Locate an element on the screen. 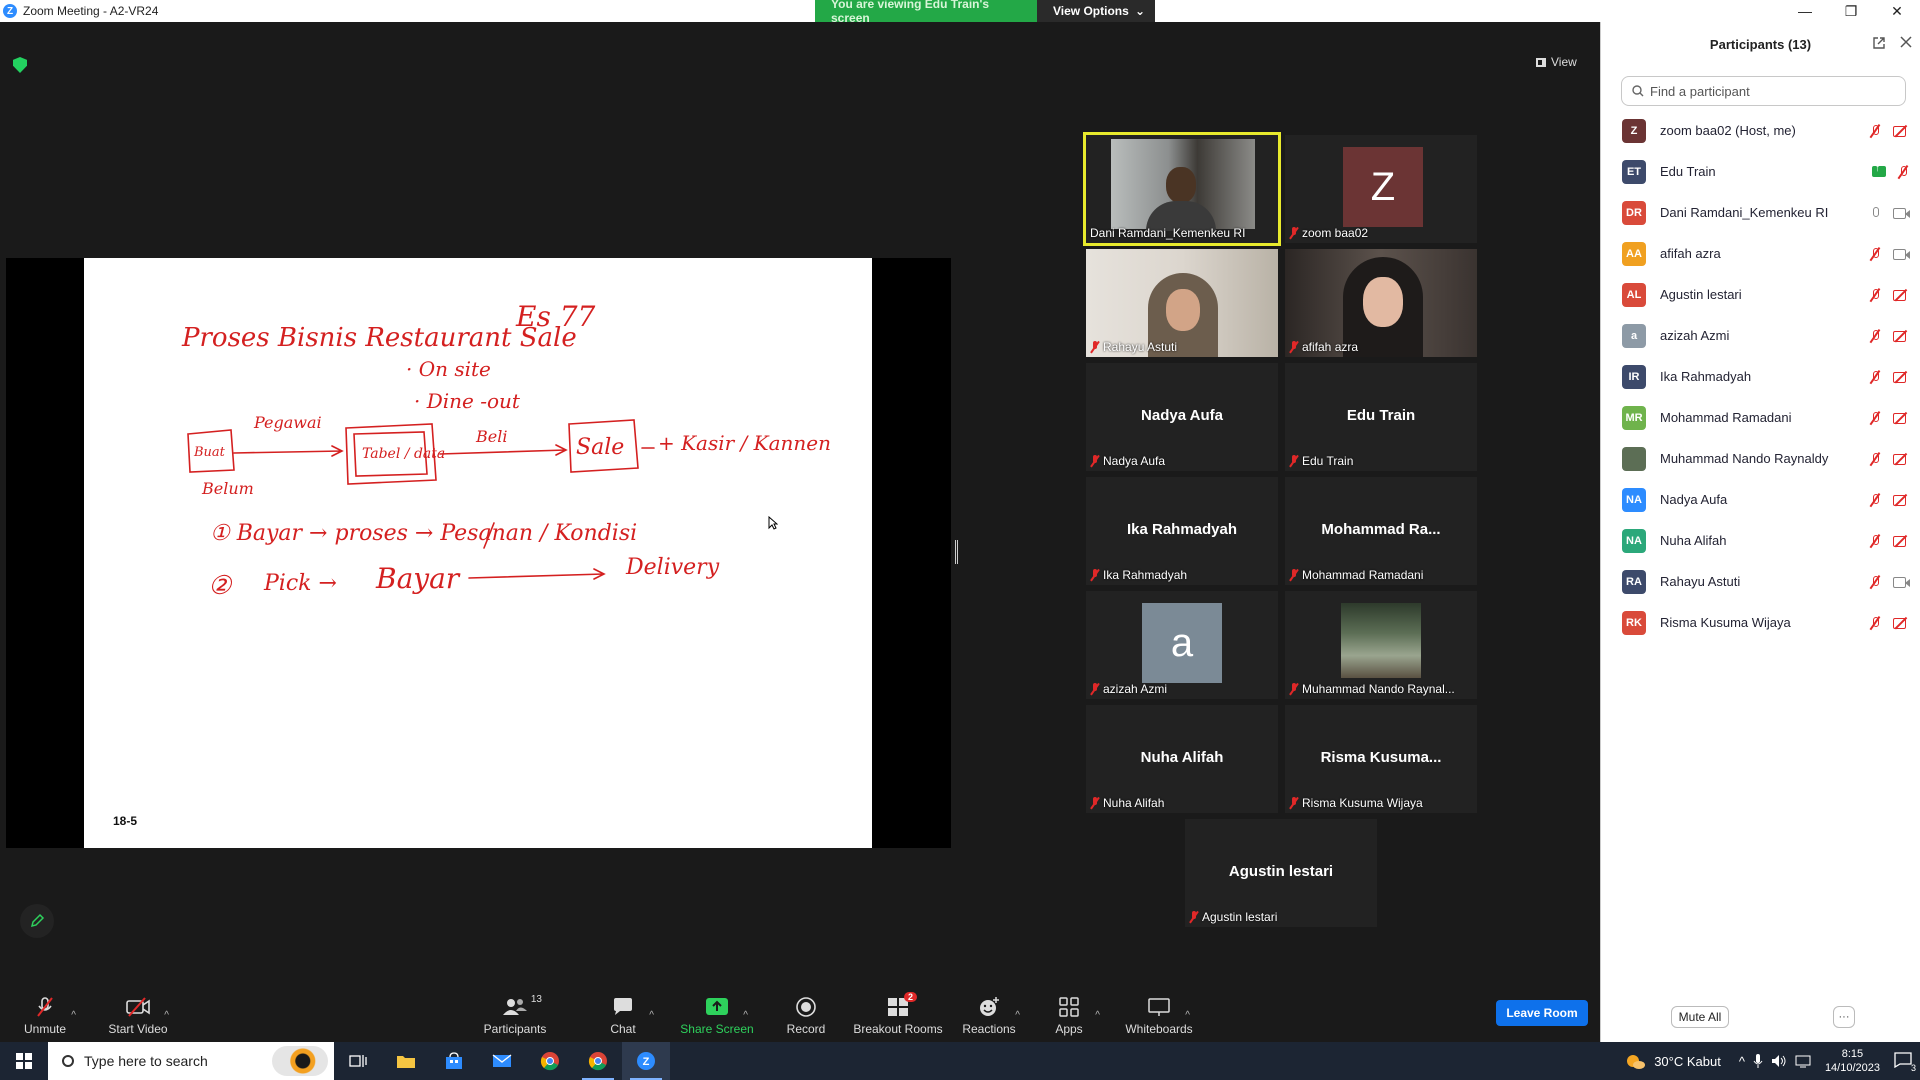 The height and width of the screenshot is (1080, 1920). notification-button: 3 is located at coordinates (1905, 1062).